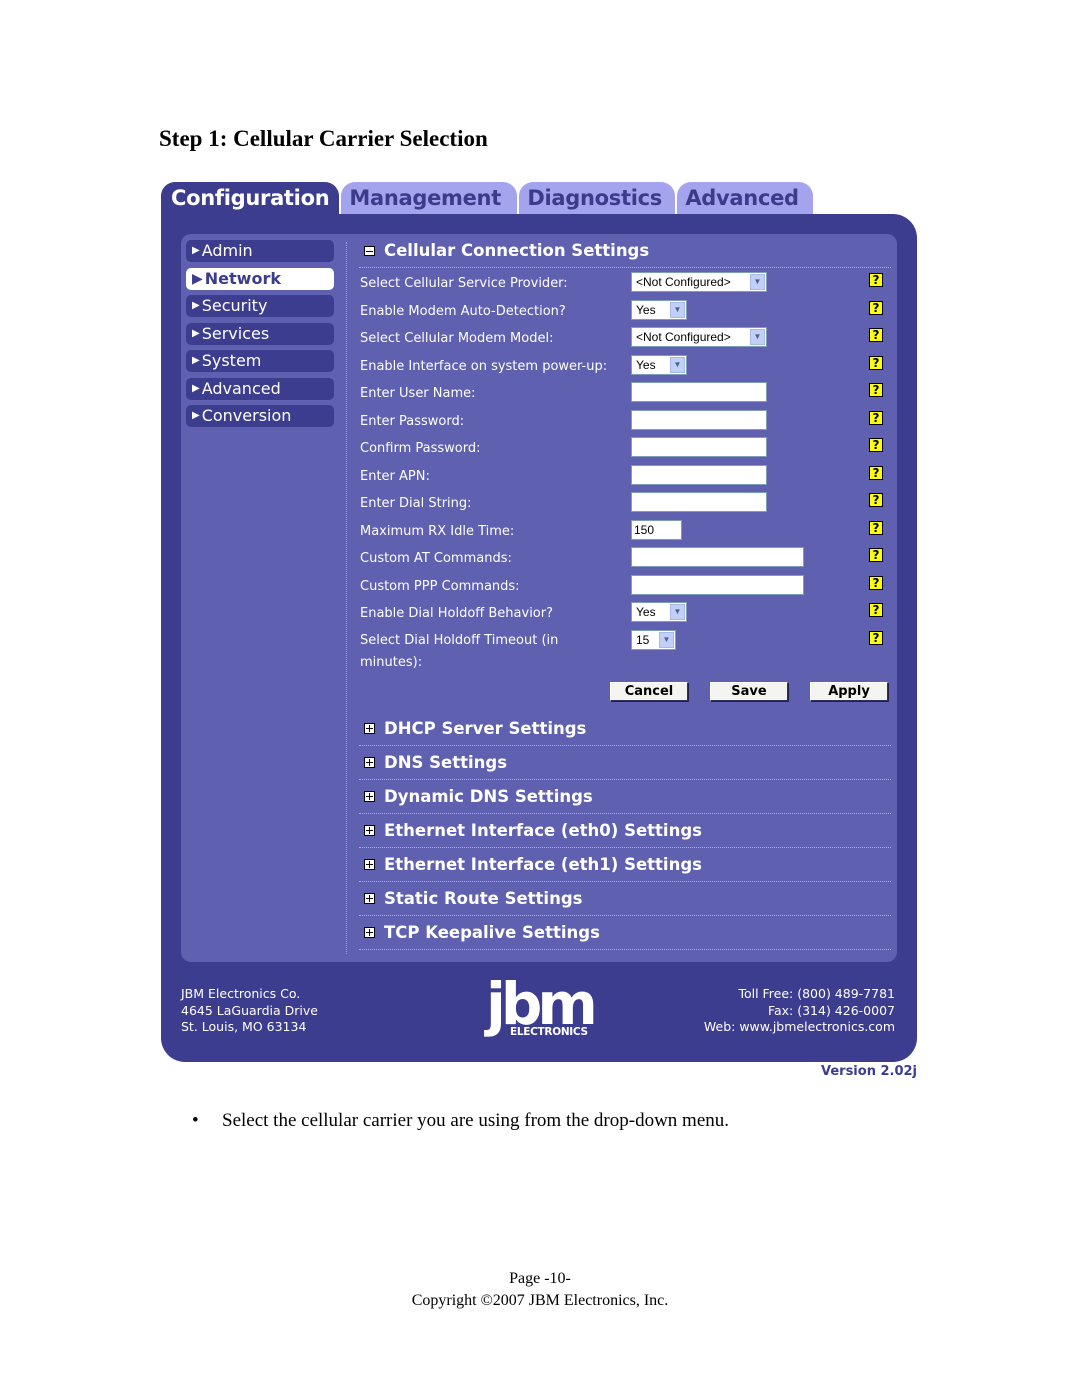  I want to click on modem-model-select: <Not Configured> ▼, so click(699, 337).